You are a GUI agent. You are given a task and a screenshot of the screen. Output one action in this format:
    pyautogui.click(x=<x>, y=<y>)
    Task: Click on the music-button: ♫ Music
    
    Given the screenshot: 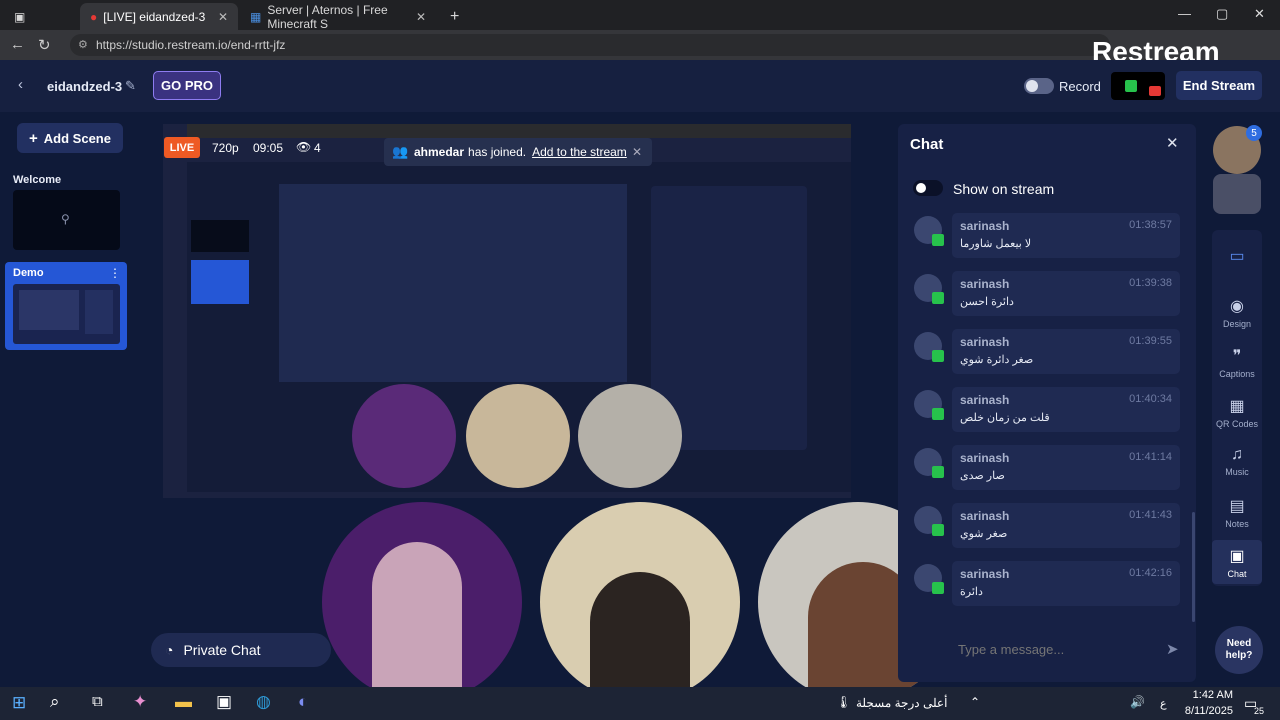 What is the action you would take?
    pyautogui.click(x=1237, y=461)
    